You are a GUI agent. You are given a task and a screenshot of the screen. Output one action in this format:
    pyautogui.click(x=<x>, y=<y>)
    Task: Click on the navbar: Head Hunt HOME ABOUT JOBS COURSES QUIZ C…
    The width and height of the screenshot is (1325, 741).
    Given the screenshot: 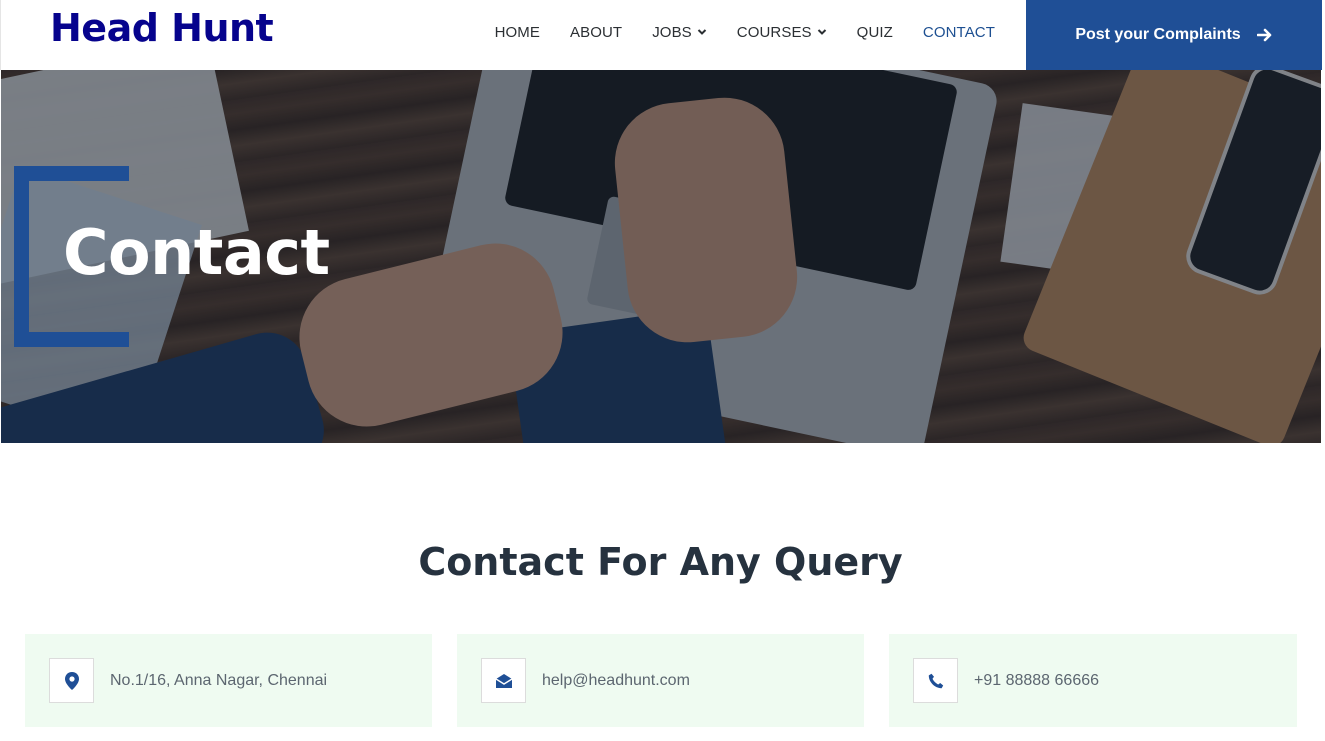 What is the action you would take?
    pyautogui.click(x=662, y=35)
    